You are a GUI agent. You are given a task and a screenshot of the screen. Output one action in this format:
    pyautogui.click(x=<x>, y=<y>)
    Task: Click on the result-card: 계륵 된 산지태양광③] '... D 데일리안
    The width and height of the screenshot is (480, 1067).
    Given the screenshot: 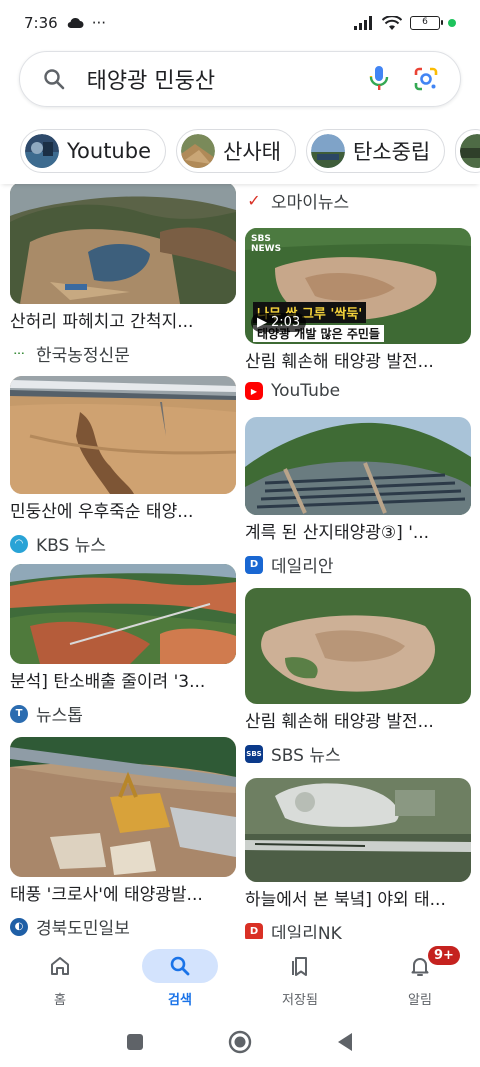 What is the action you would take?
    pyautogui.click(x=358, y=497)
    